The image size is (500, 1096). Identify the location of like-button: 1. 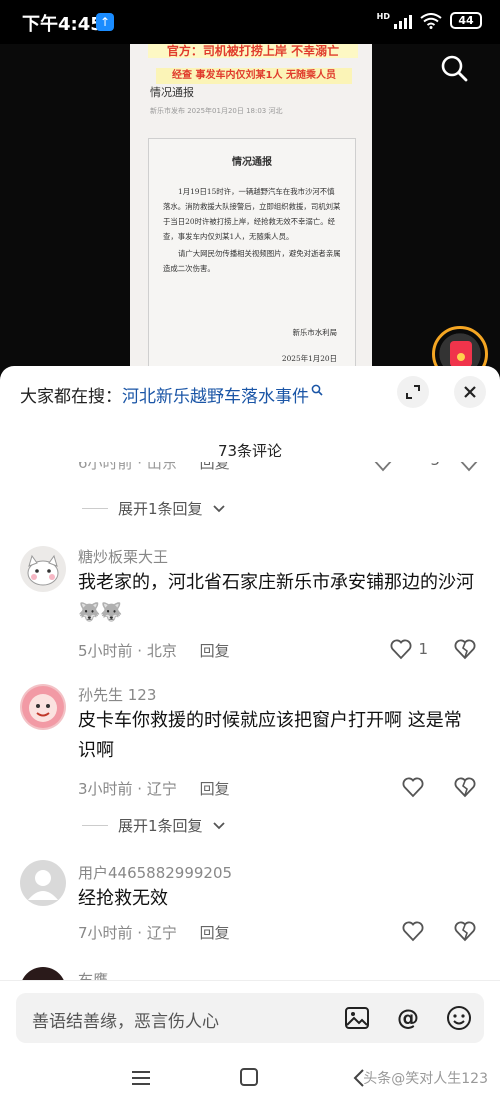
(409, 649).